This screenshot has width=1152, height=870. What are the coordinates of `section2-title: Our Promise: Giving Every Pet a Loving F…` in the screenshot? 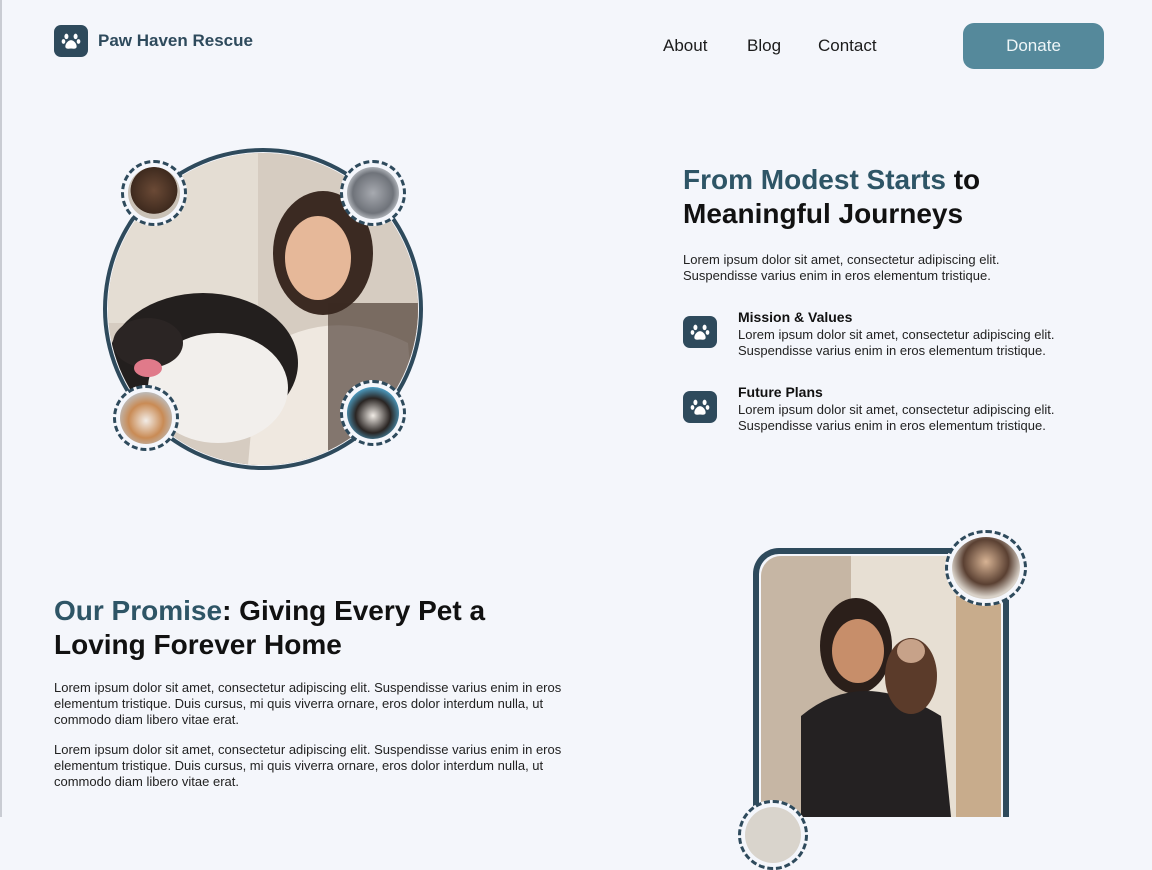 It's located at (269, 628).